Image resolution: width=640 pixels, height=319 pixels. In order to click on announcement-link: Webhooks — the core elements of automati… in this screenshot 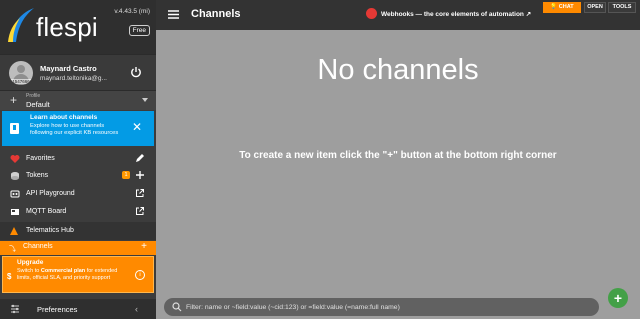, I will do `click(448, 14)`.